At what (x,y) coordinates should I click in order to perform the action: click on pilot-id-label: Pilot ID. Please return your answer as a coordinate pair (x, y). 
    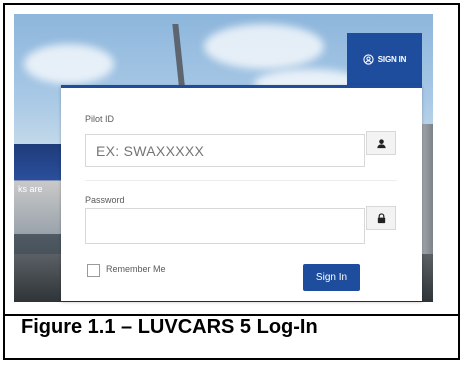
    Looking at the image, I should click on (100, 119).